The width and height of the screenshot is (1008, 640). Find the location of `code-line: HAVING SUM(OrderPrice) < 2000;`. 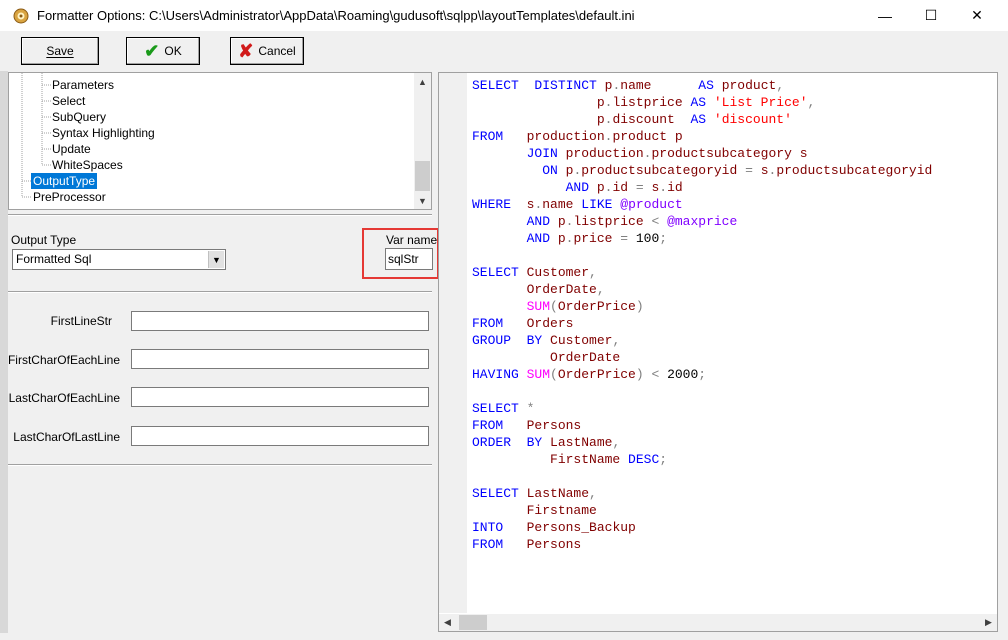

code-line: HAVING SUM(OrderPrice) < 2000; is located at coordinates (702, 374).